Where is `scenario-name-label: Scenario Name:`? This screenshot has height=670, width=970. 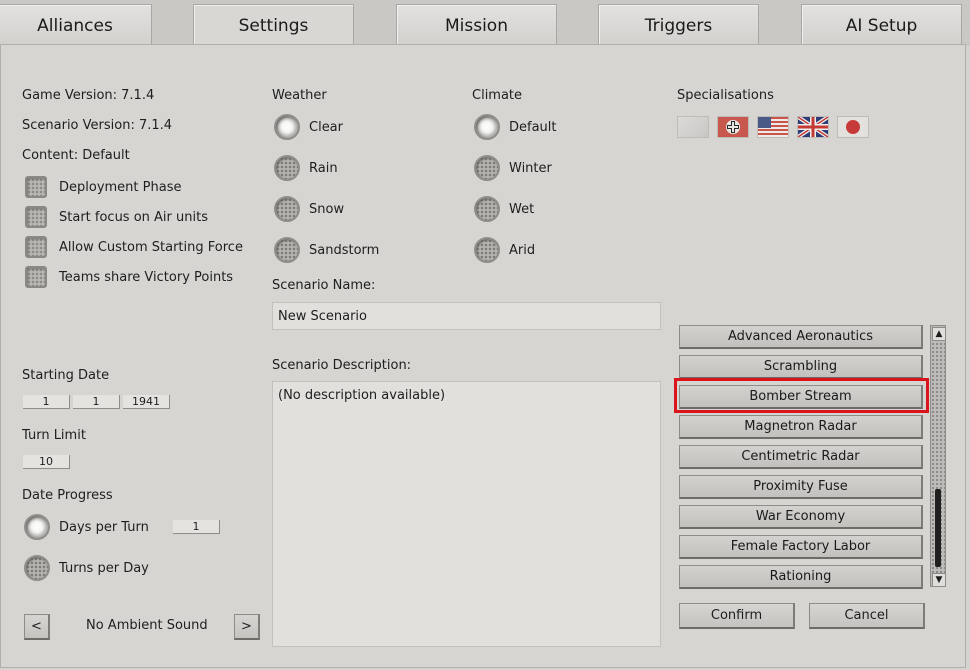
scenario-name-label: Scenario Name: is located at coordinates (324, 285).